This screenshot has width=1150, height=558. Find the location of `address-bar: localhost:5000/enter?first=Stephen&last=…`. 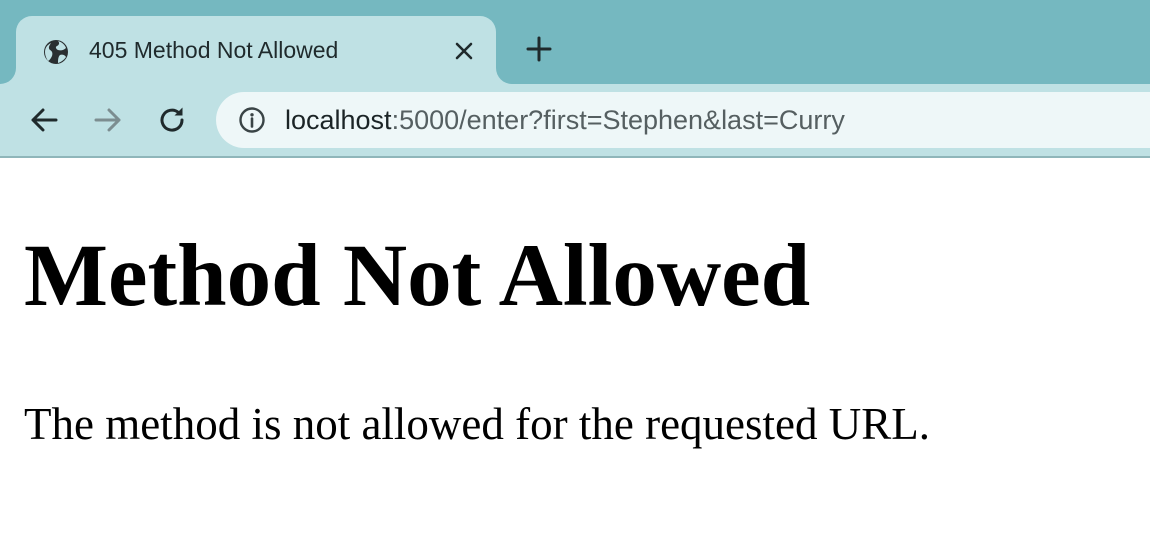

address-bar: localhost:5000/enter?first=Stephen&last=… is located at coordinates (683, 120).